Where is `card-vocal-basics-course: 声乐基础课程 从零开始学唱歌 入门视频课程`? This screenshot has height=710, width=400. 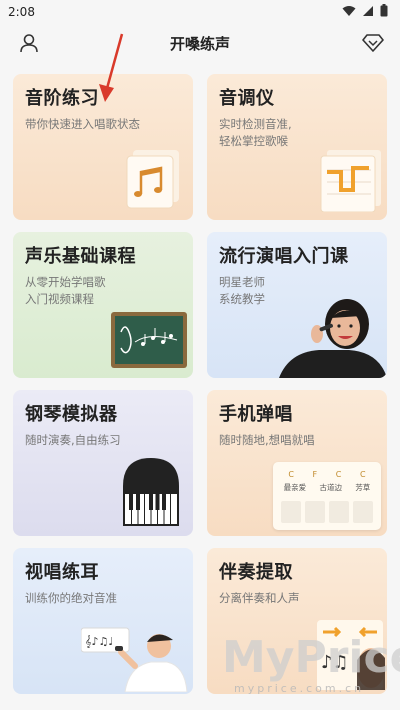
card-vocal-basics-course: 声乐基础课程 从零开始学唱歌 入门视频课程 is located at coordinates (103, 305).